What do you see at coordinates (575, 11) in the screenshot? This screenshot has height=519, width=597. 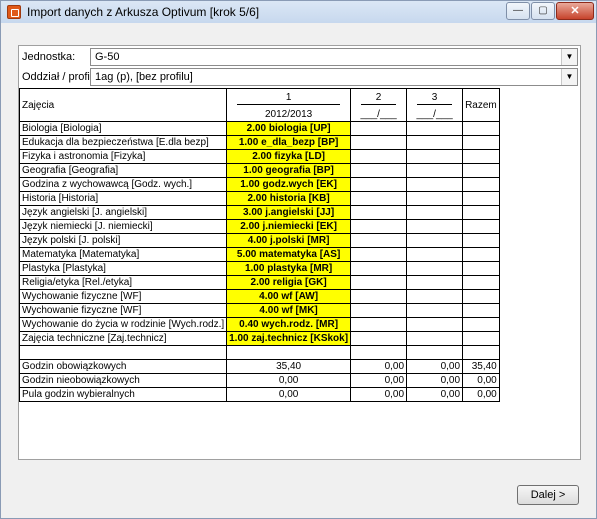 I see `close-button: ✕` at bounding box center [575, 11].